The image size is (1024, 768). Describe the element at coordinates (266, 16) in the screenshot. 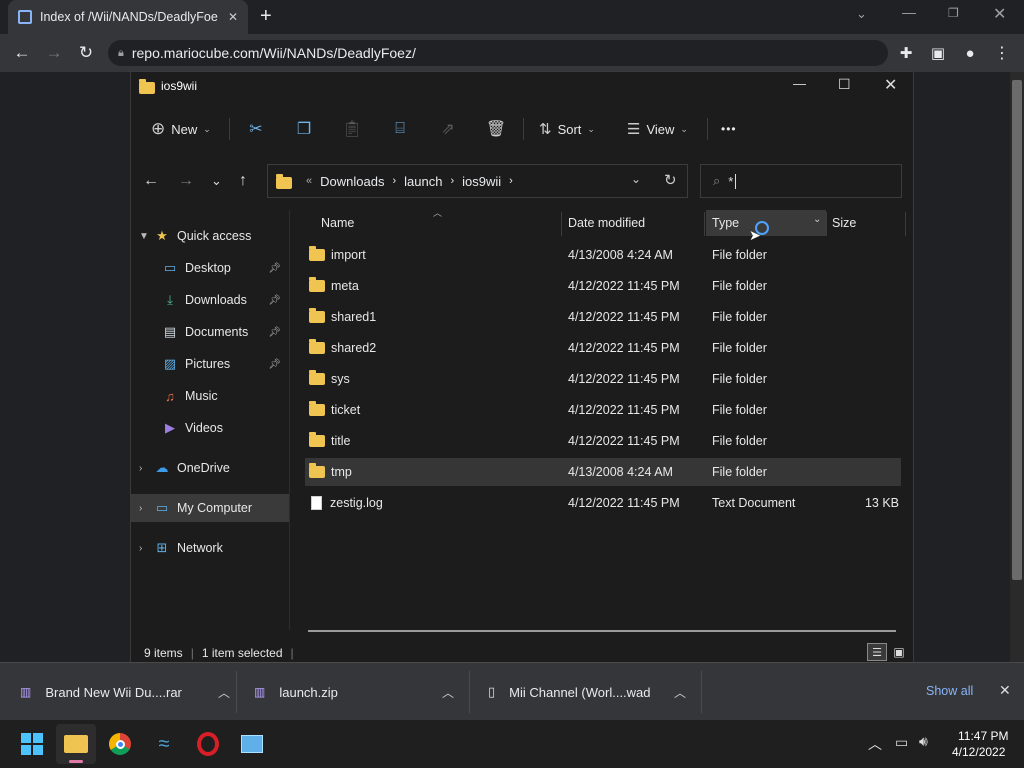

I see `new-tab-button: +` at that location.